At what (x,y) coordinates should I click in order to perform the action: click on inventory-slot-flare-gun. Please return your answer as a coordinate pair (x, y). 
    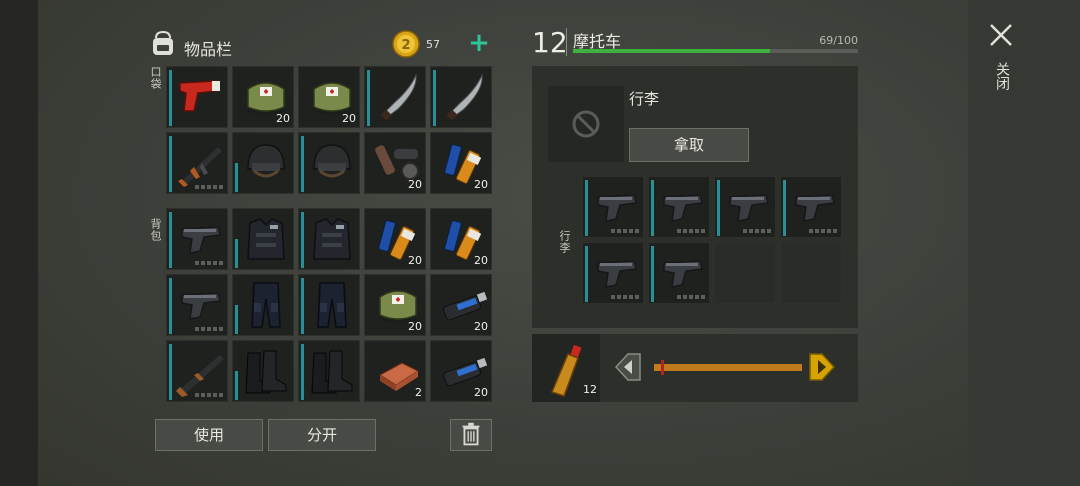
    Looking at the image, I should click on (197, 97).